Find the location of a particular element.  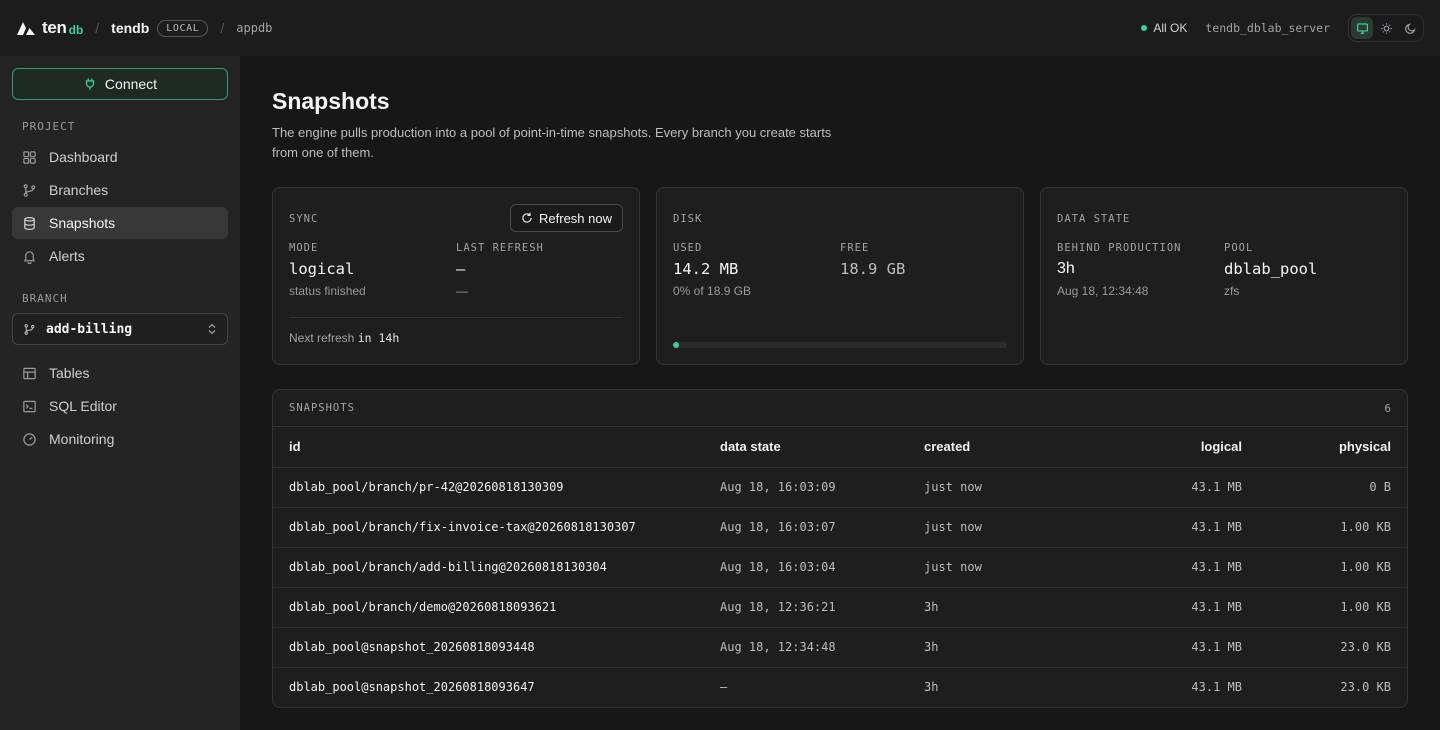

sidebar-item-label: Alerts is located at coordinates (67, 256).